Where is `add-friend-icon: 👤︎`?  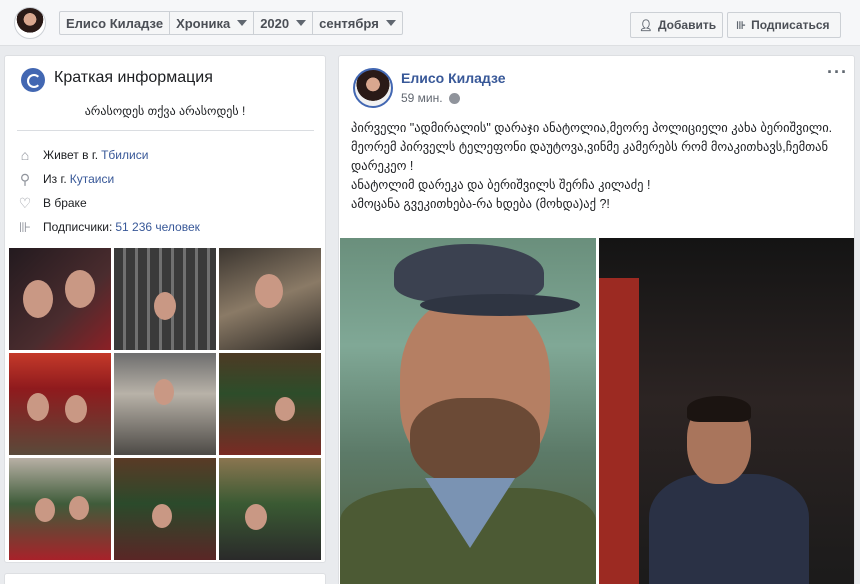
add-friend-icon: 👤︎ is located at coordinates (646, 25).